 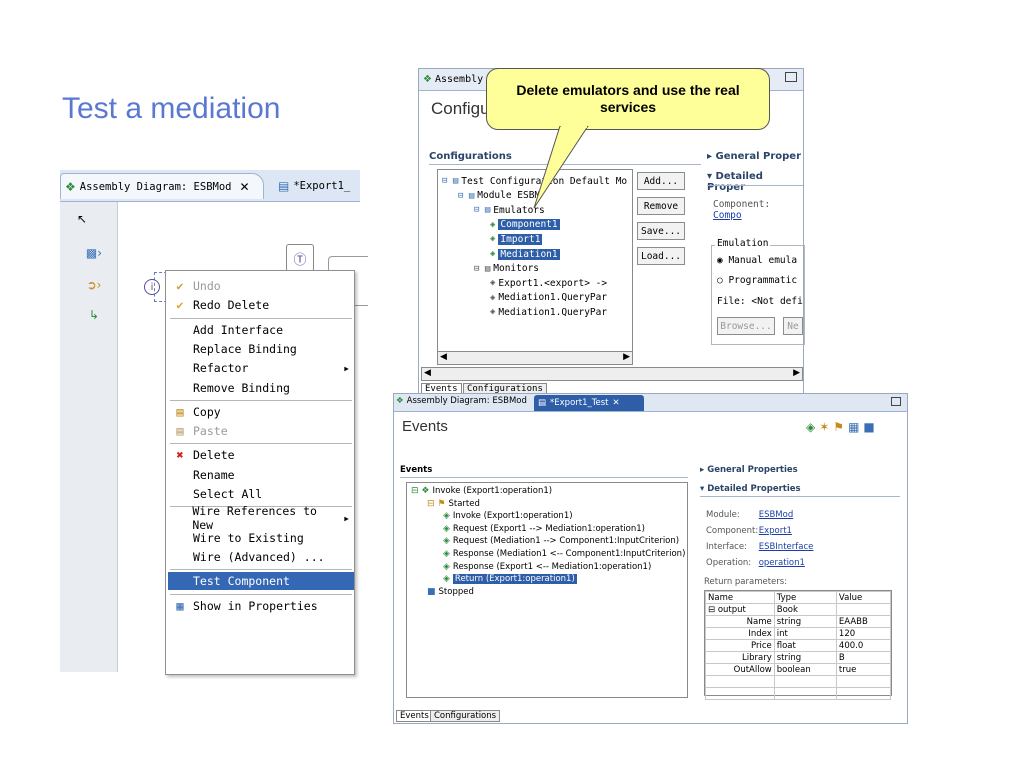 What do you see at coordinates (261, 581) in the screenshot?
I see `menu-item-test-component: Test Component` at bounding box center [261, 581].